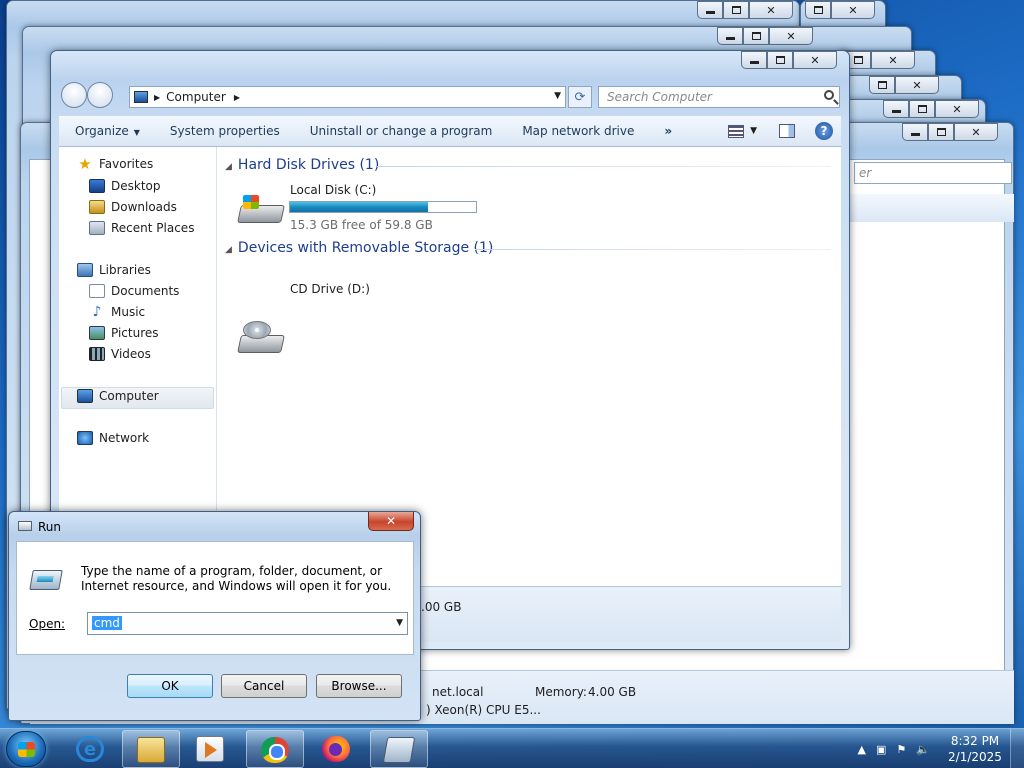 The image size is (1024, 768). Describe the element at coordinates (753, 131) in the screenshot. I see `view-dropdown-icon: ▼` at that location.